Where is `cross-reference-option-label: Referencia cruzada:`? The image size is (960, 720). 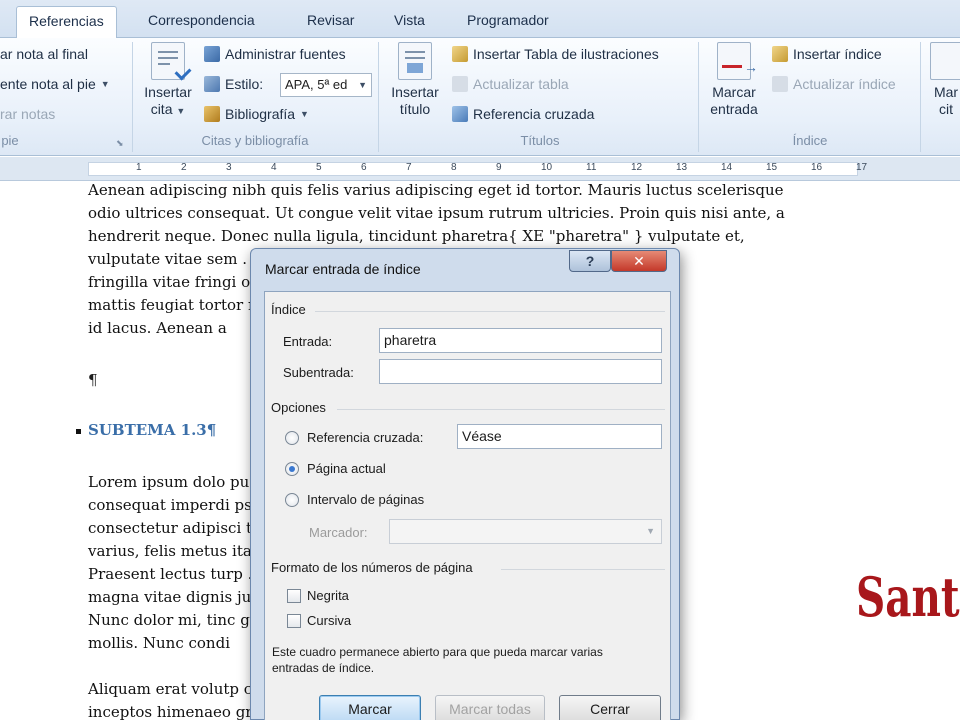 cross-reference-option-label: Referencia cruzada: is located at coordinates (365, 437).